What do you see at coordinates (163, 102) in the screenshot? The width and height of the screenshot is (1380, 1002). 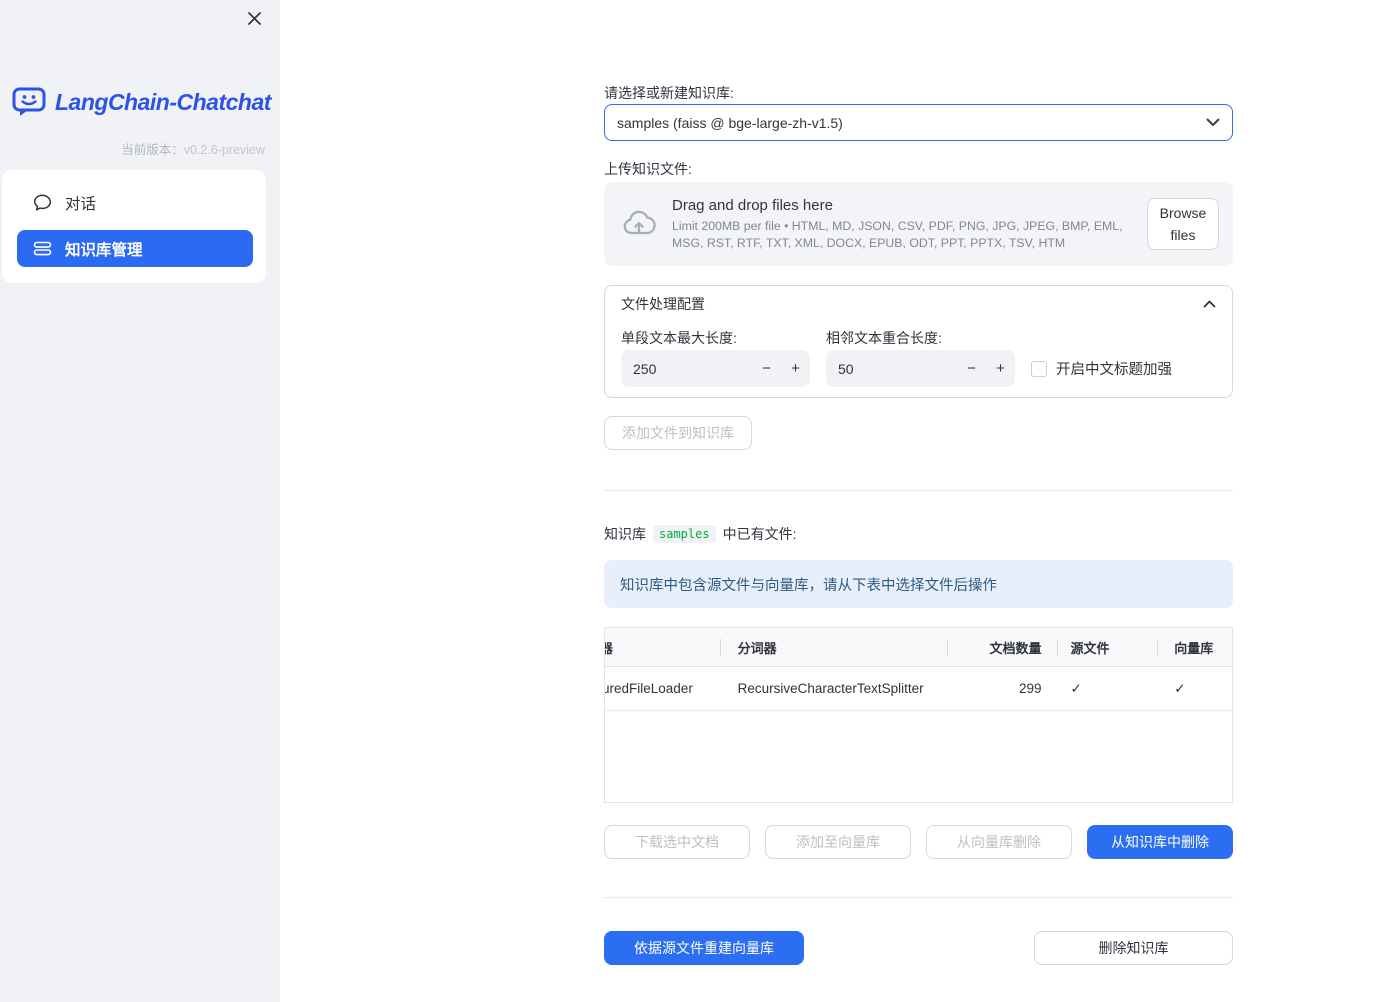 I see `logo-text: LangChain-Chatchat` at bounding box center [163, 102].